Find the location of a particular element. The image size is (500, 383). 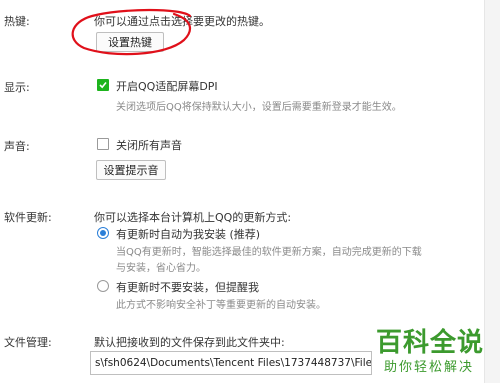

mute-all-label: 关闭所有声音 is located at coordinates (149, 145).